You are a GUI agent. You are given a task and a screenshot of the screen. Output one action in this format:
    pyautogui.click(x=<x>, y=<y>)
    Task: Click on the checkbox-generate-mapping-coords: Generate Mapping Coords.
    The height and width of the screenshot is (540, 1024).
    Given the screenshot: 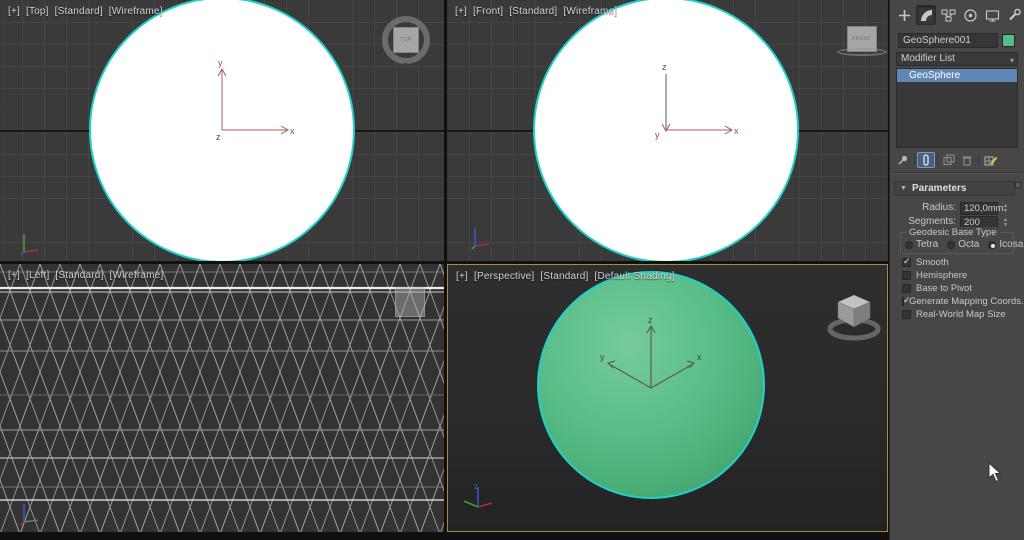 What is the action you would take?
    pyautogui.click(x=963, y=301)
    